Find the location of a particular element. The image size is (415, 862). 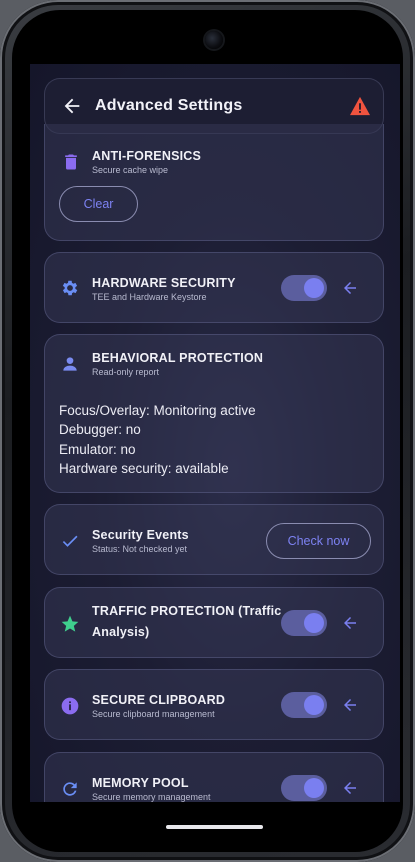

secure-clipboard-toggle is located at coordinates (304, 705).